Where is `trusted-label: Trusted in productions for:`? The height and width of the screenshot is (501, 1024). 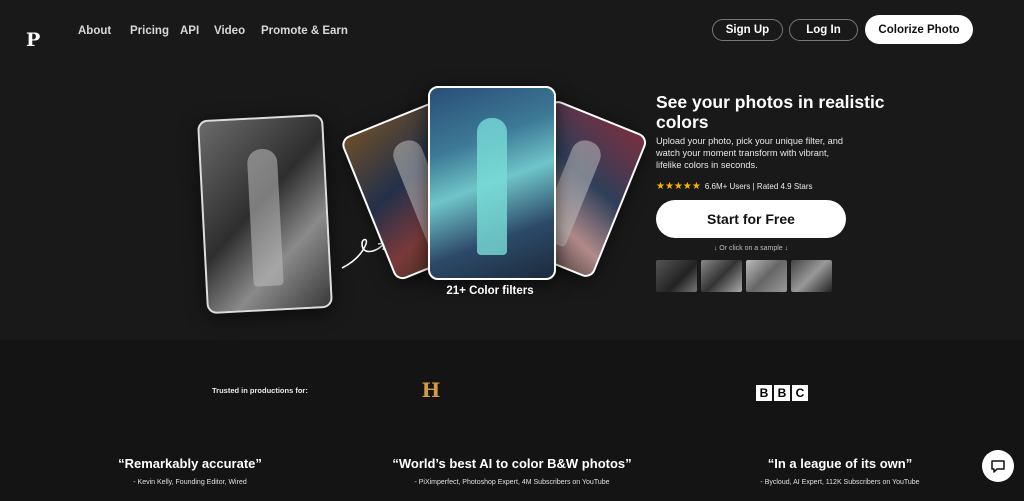 trusted-label: Trusted in productions for: is located at coordinates (260, 390).